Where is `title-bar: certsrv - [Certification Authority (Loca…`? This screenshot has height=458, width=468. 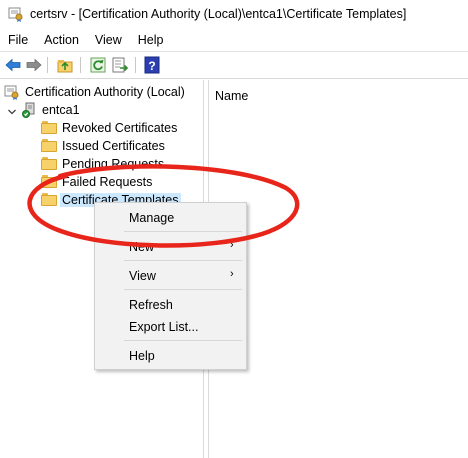
title-bar: certsrv - [Certification Authority (Loca… is located at coordinates (234, 14).